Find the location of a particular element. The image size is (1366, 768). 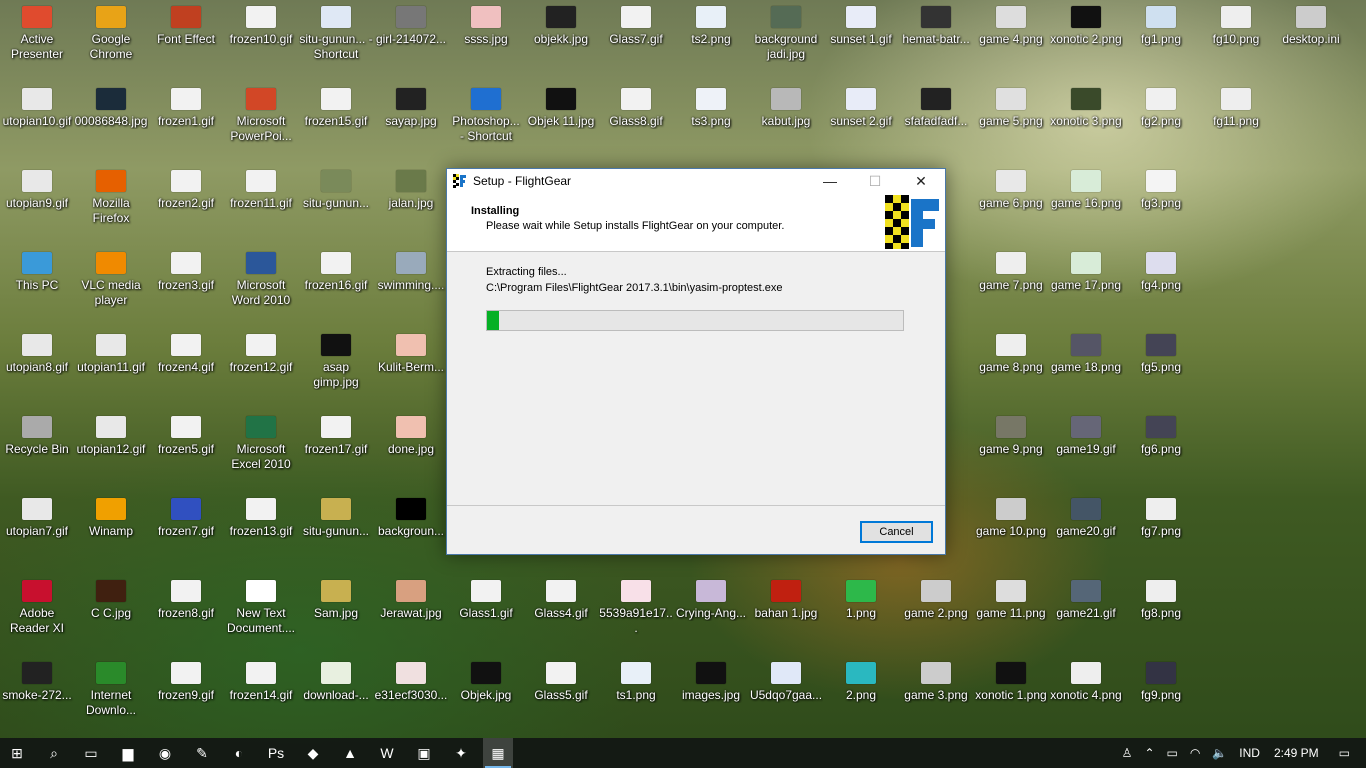

desktop-icon: frozen1.gif is located at coordinates (186, 105).